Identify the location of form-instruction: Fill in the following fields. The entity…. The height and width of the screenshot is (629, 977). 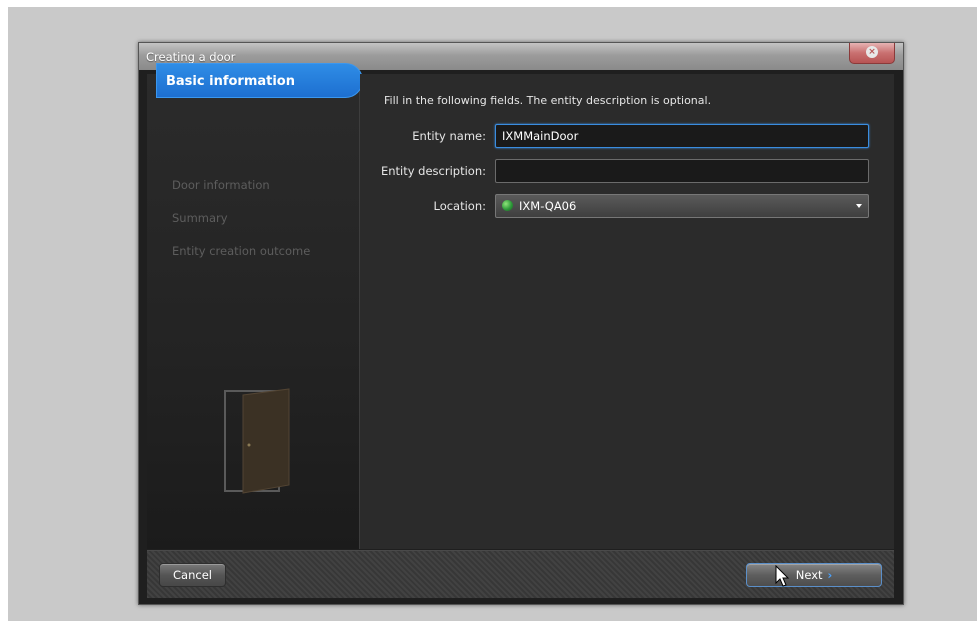
(548, 100).